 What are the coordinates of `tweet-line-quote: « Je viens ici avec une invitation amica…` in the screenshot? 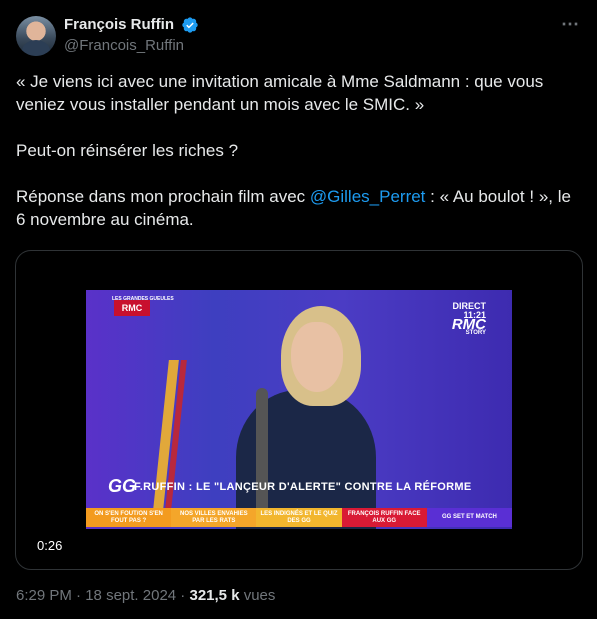 It's located at (280, 93).